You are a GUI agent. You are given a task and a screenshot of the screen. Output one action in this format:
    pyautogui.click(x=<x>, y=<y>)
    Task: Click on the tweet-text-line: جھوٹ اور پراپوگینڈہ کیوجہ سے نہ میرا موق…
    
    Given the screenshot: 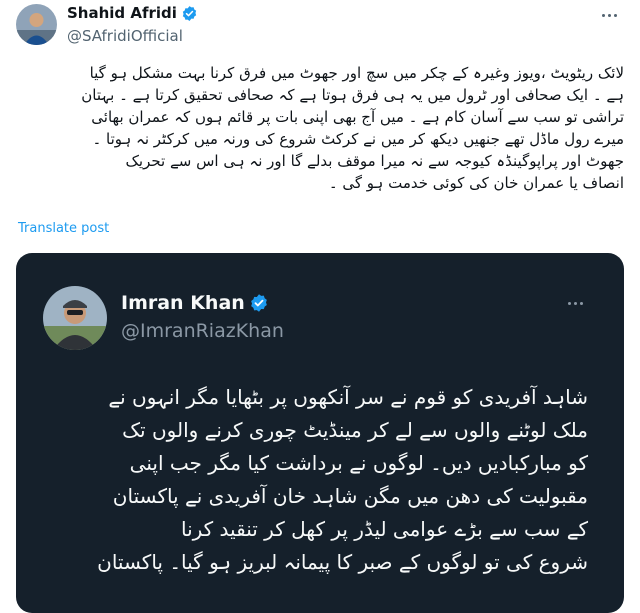 What is the action you would take?
    pyautogui.click(x=374, y=161)
    